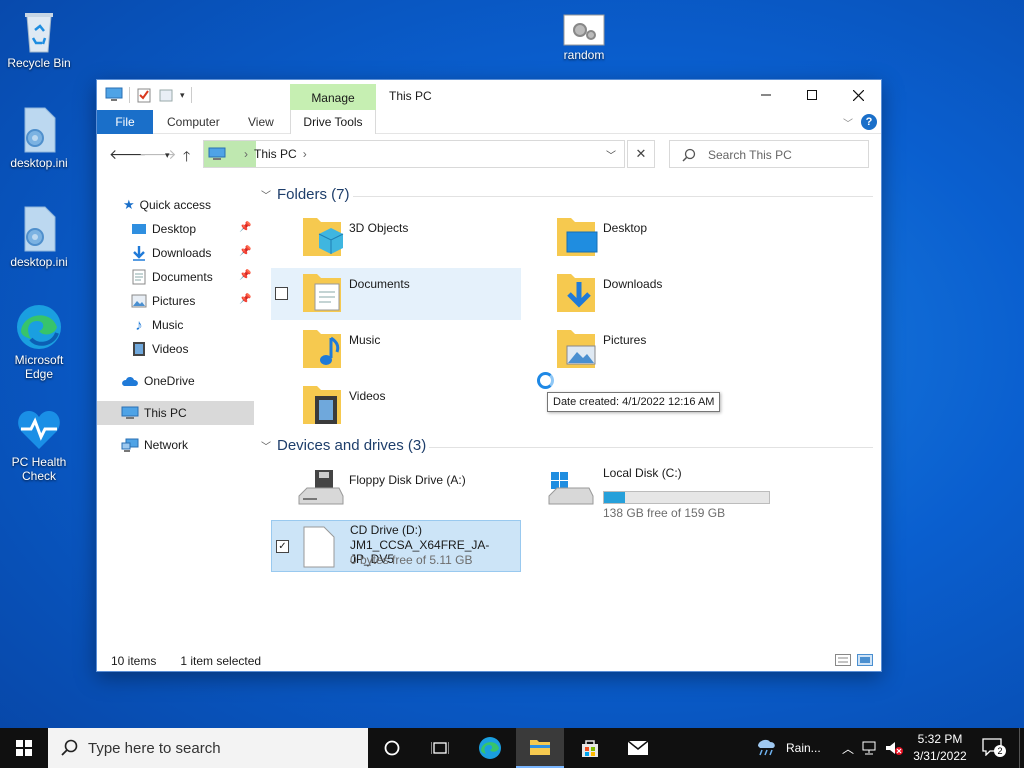 The image size is (1024, 768). I want to click on music-note-icon: ♪, so click(139, 325).